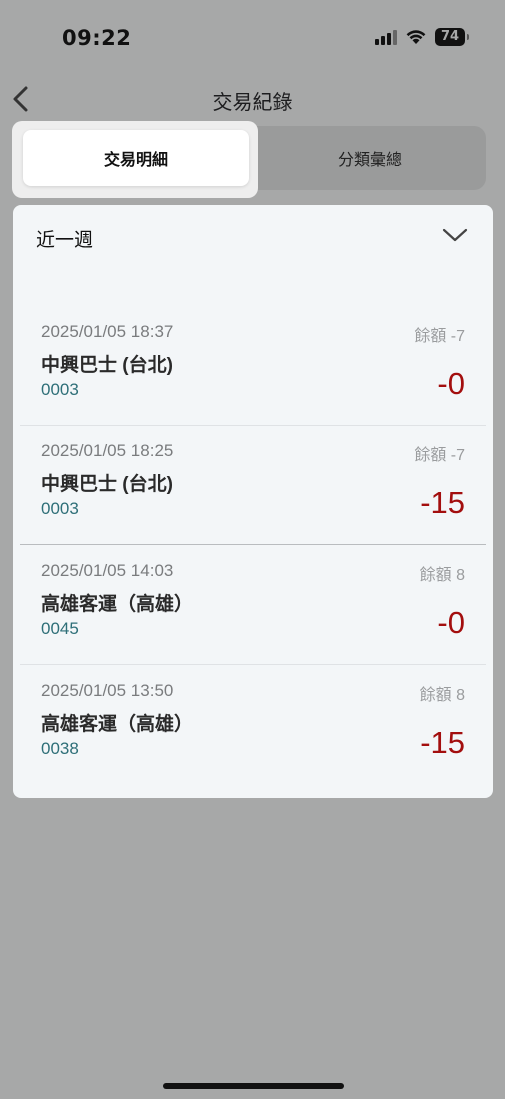 This screenshot has width=505, height=1099. What do you see at coordinates (452, 37) in the screenshot?
I see `battery-icon: 74` at bounding box center [452, 37].